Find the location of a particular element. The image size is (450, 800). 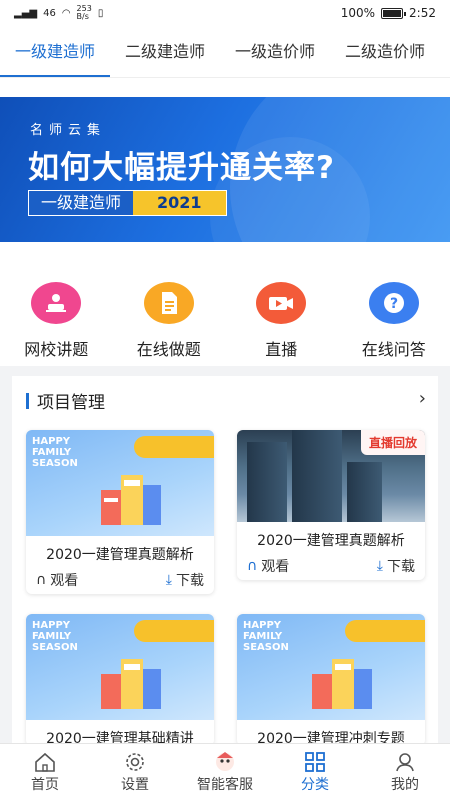

status-right: 100% 2:52 is located at coordinates (388, 13).